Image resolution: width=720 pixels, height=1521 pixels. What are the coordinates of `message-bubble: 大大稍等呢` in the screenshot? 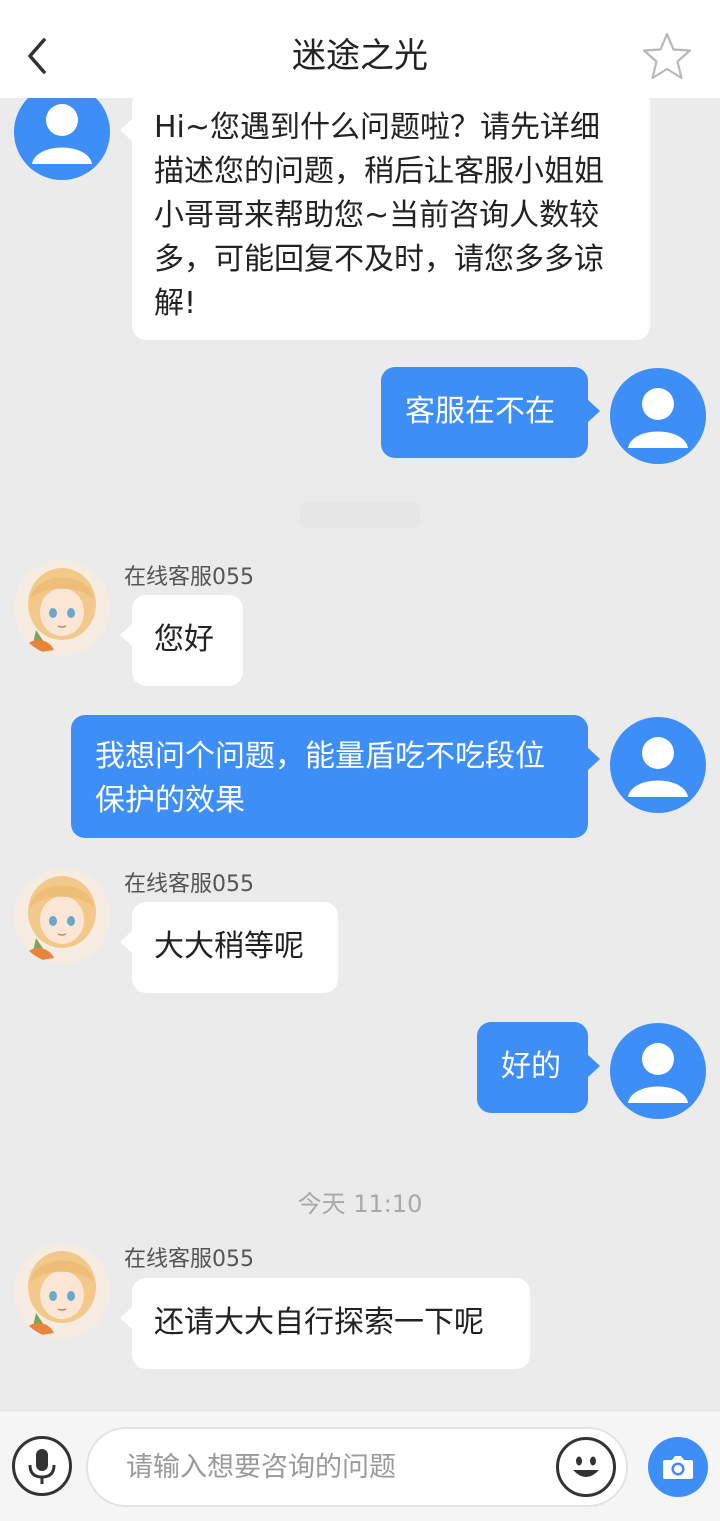 It's located at (229, 947).